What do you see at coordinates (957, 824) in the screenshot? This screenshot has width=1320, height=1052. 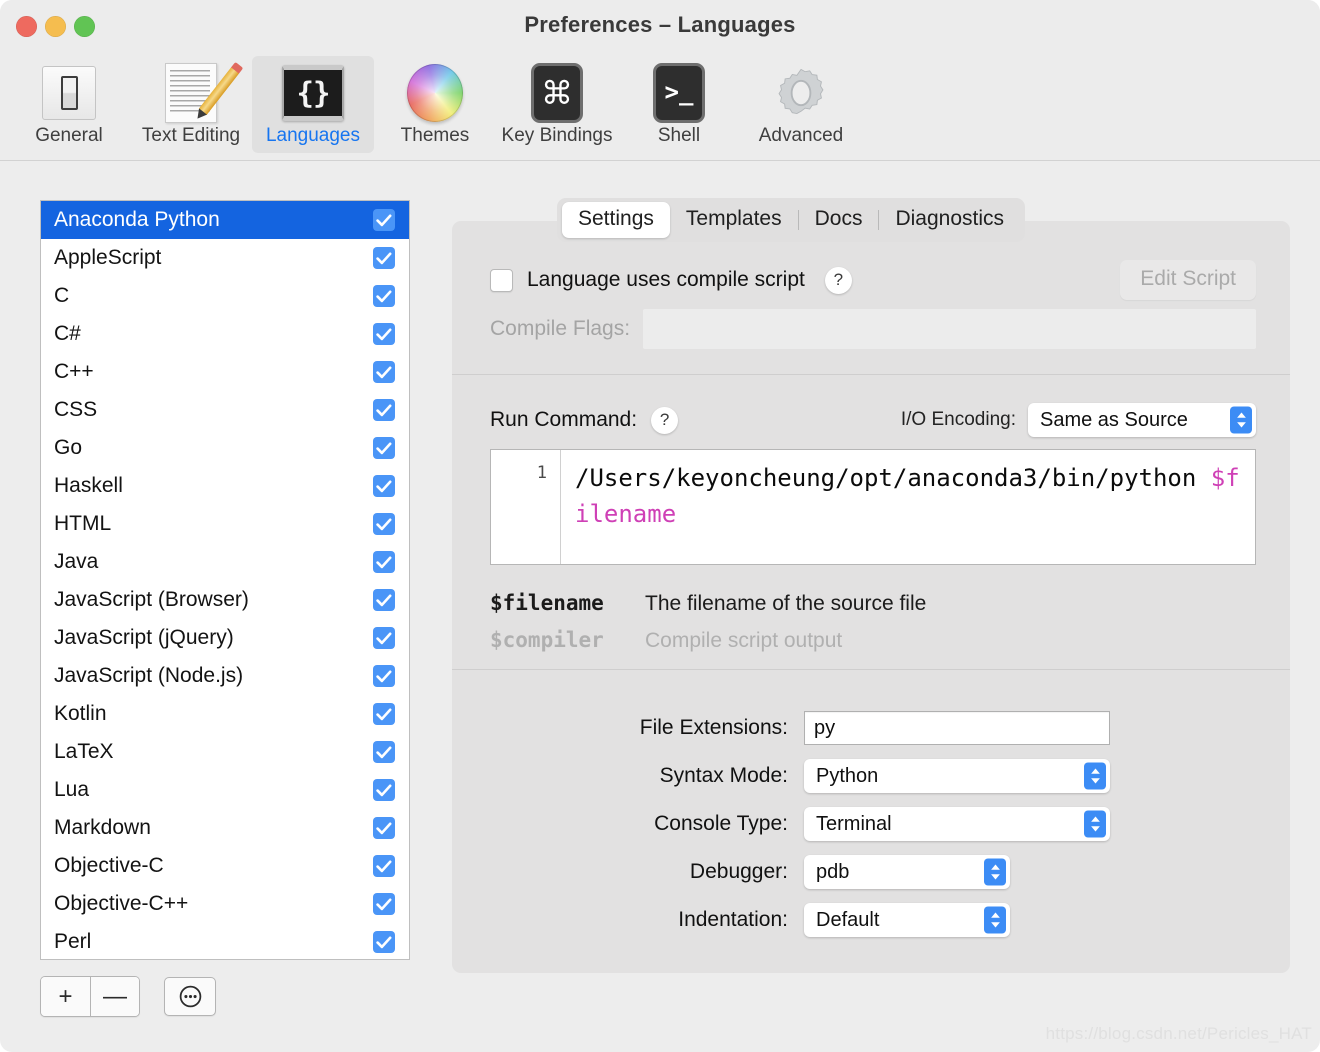 I see `console-type-select: Terminal` at bounding box center [957, 824].